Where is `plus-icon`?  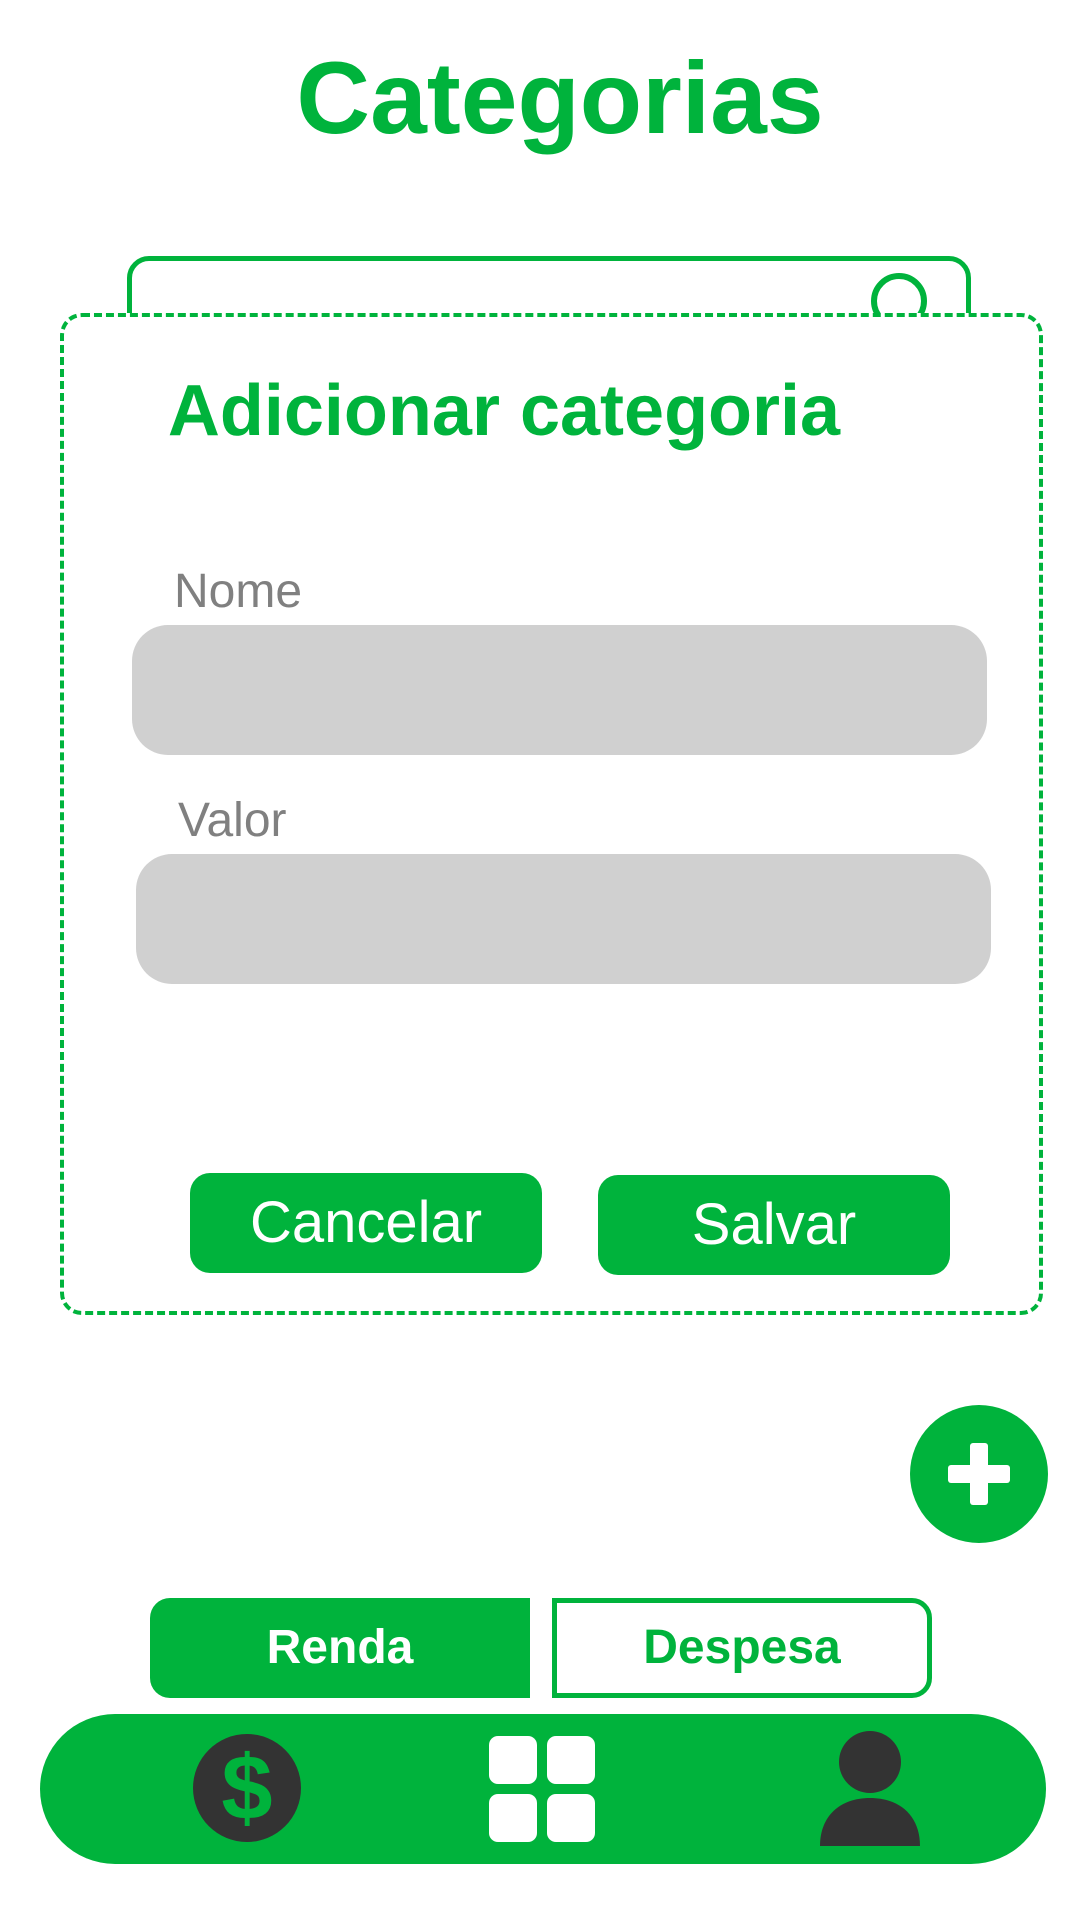
plus-icon is located at coordinates (979, 1474).